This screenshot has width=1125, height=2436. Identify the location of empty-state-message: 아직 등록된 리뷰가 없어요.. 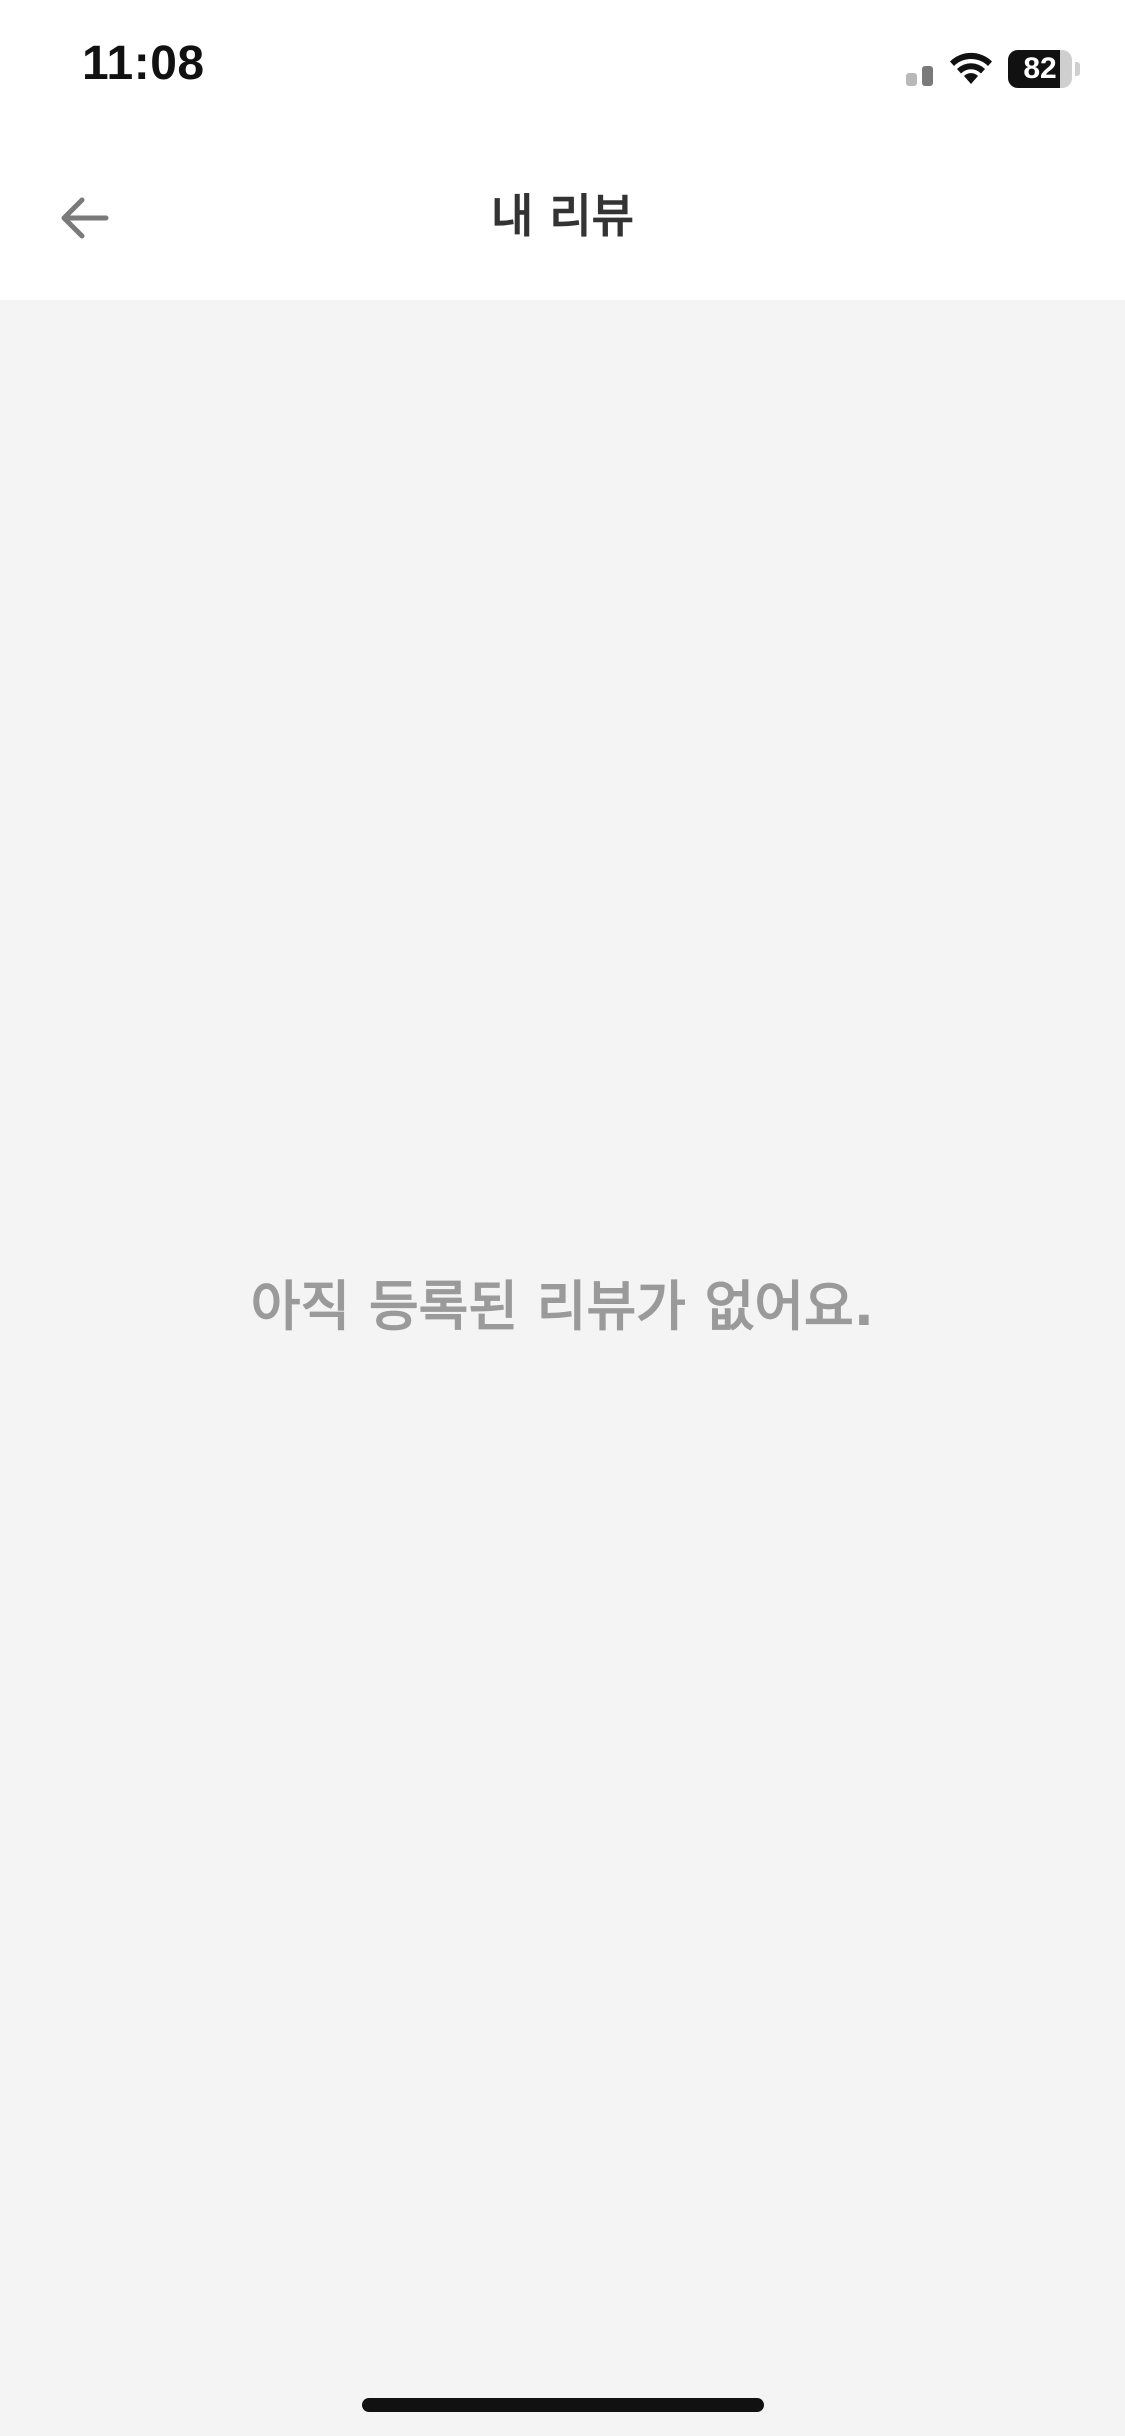
(562, 1306).